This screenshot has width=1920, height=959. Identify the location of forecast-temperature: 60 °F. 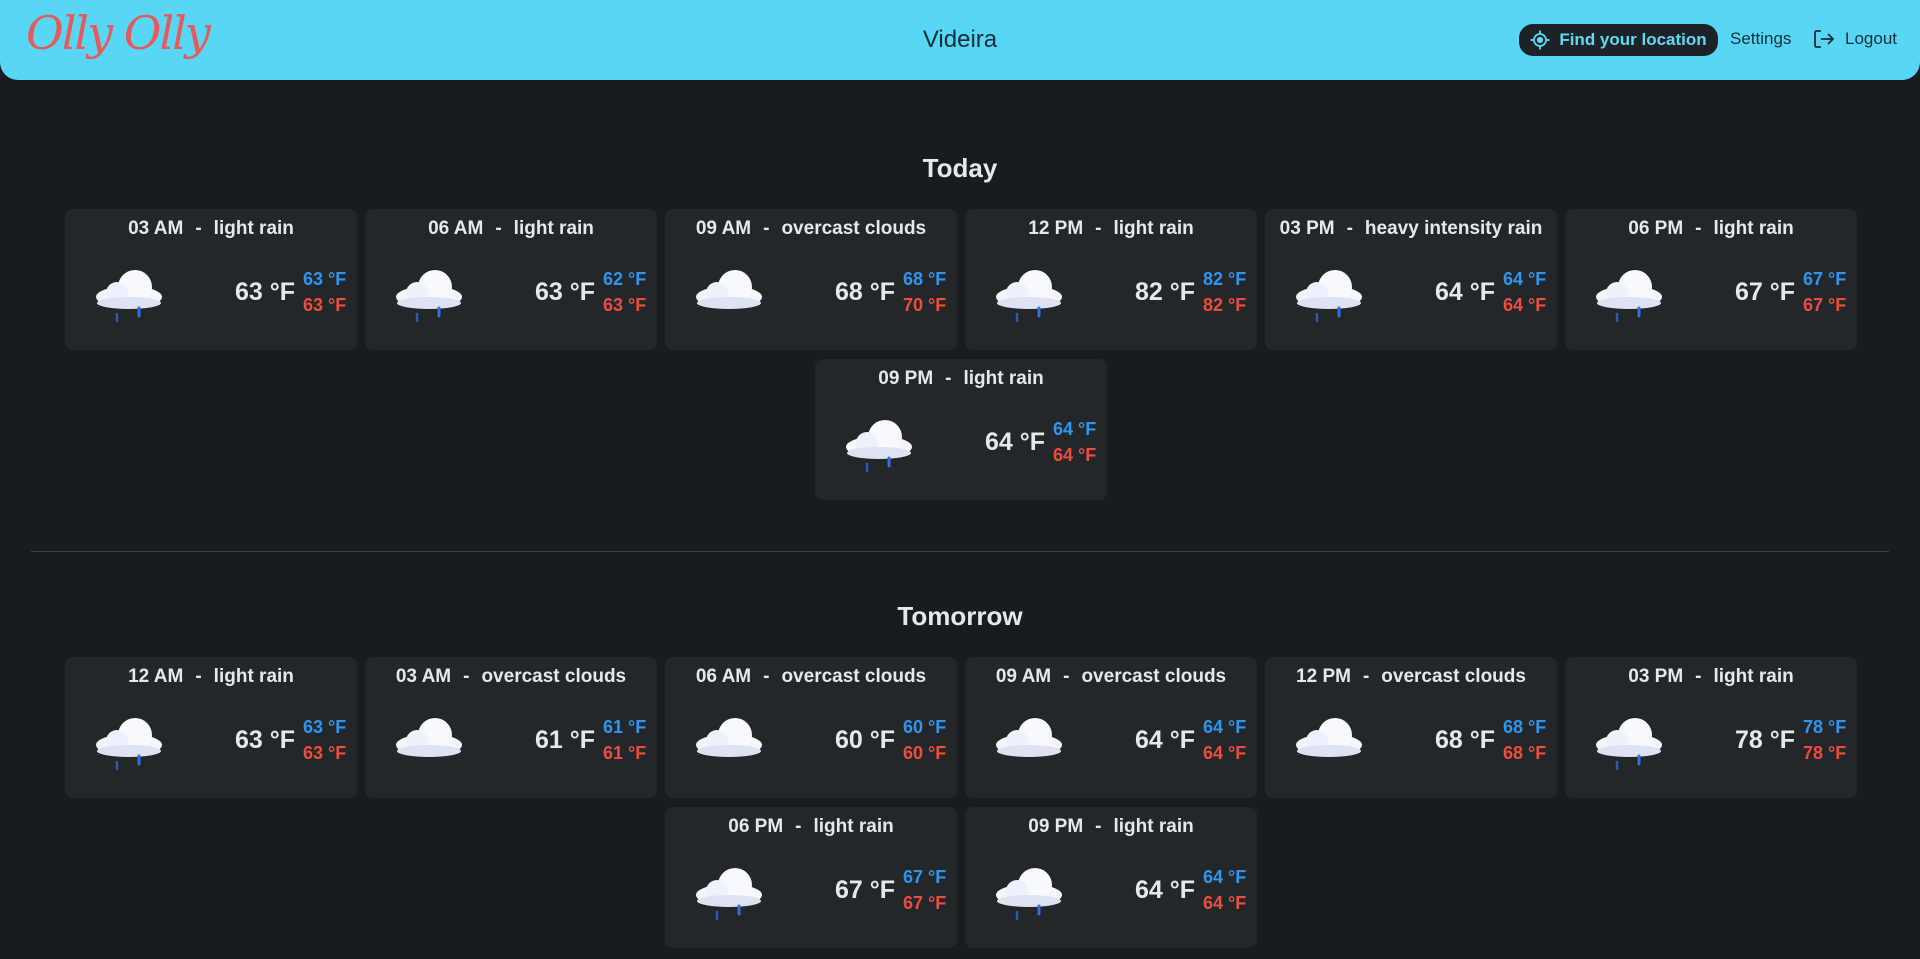
(864, 740).